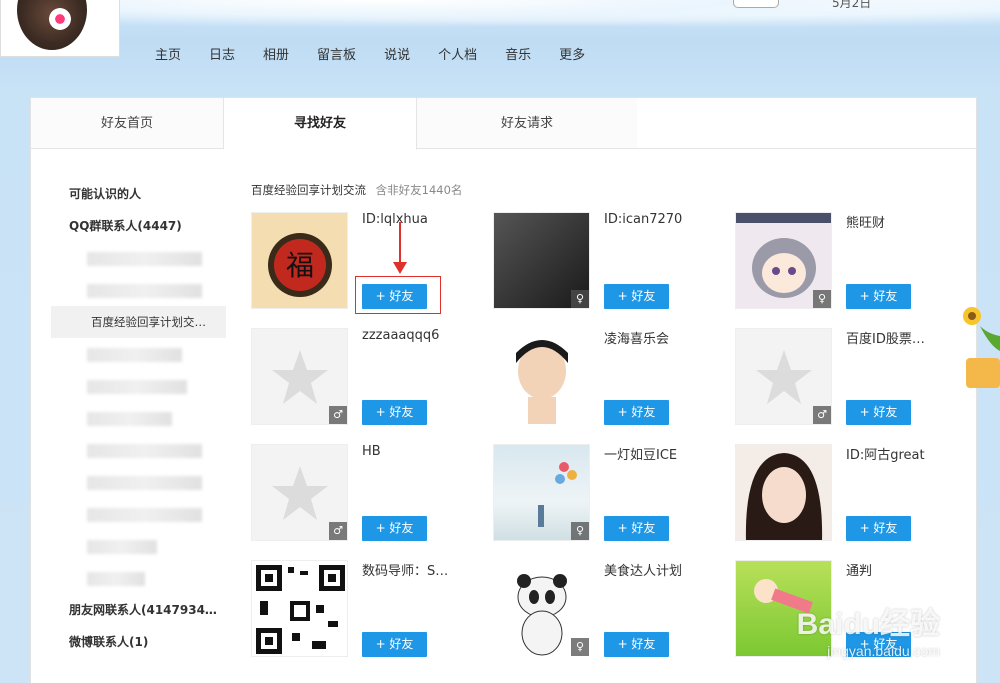  Describe the element at coordinates (300, 265) in the screenshot. I see `fu-character-icon: 福` at that location.